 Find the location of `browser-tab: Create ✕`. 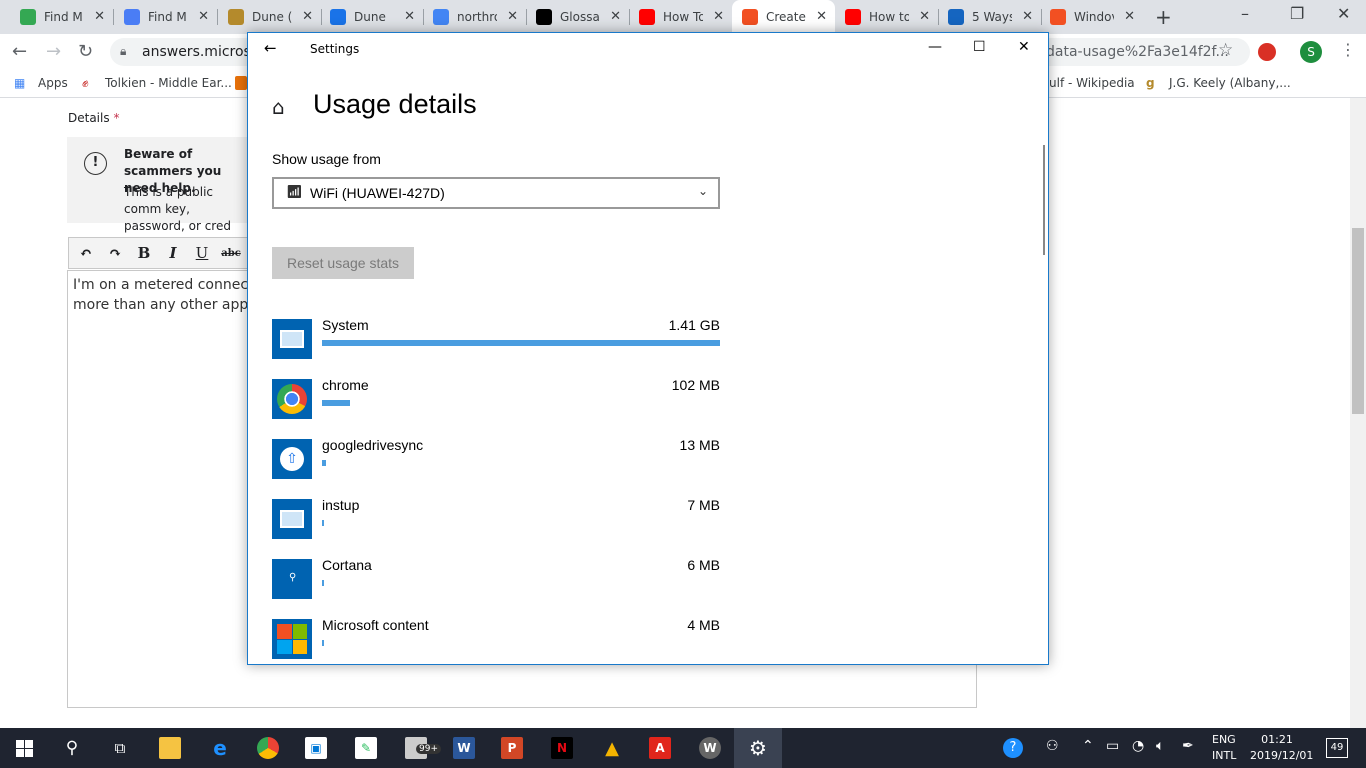

browser-tab: Create ✕ is located at coordinates (783, 17).